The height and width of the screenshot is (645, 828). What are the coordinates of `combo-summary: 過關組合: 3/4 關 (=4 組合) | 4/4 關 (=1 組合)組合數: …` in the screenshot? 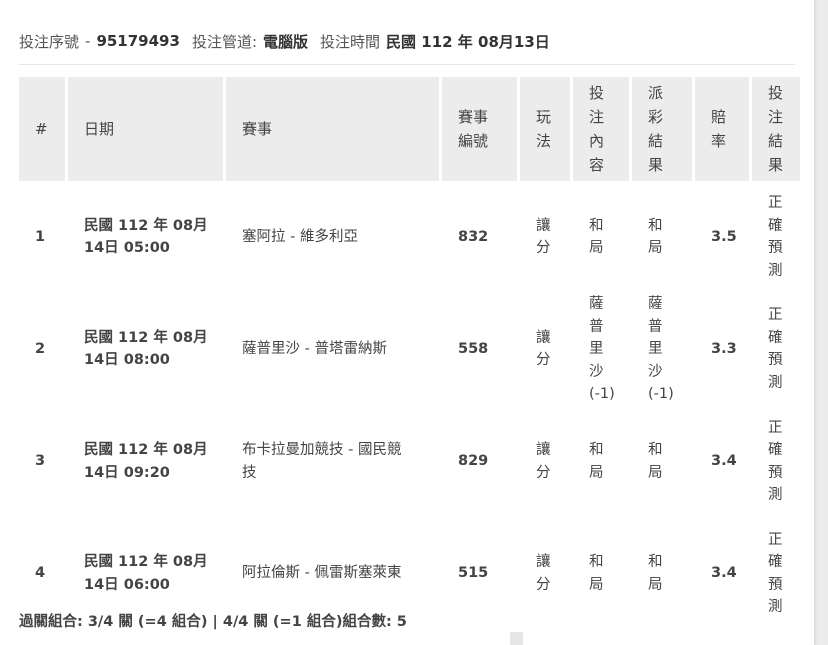 It's located at (213, 622).